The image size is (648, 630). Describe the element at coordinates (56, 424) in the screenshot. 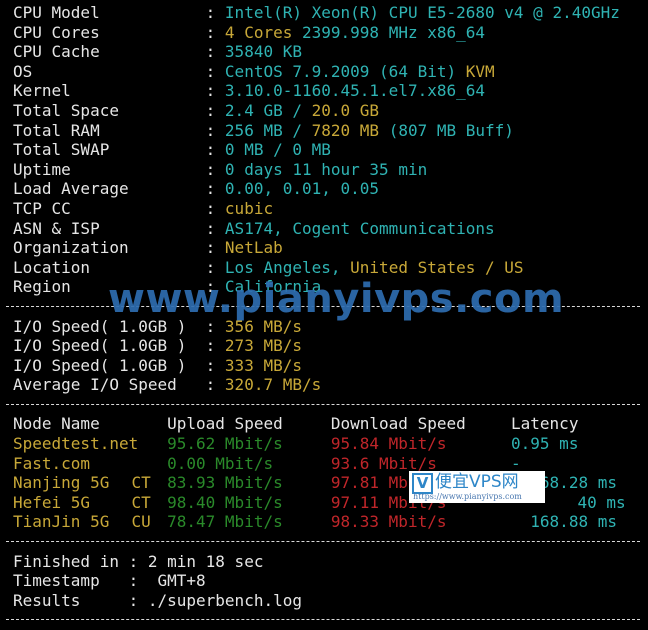

I see `column-header: Node Name` at that location.